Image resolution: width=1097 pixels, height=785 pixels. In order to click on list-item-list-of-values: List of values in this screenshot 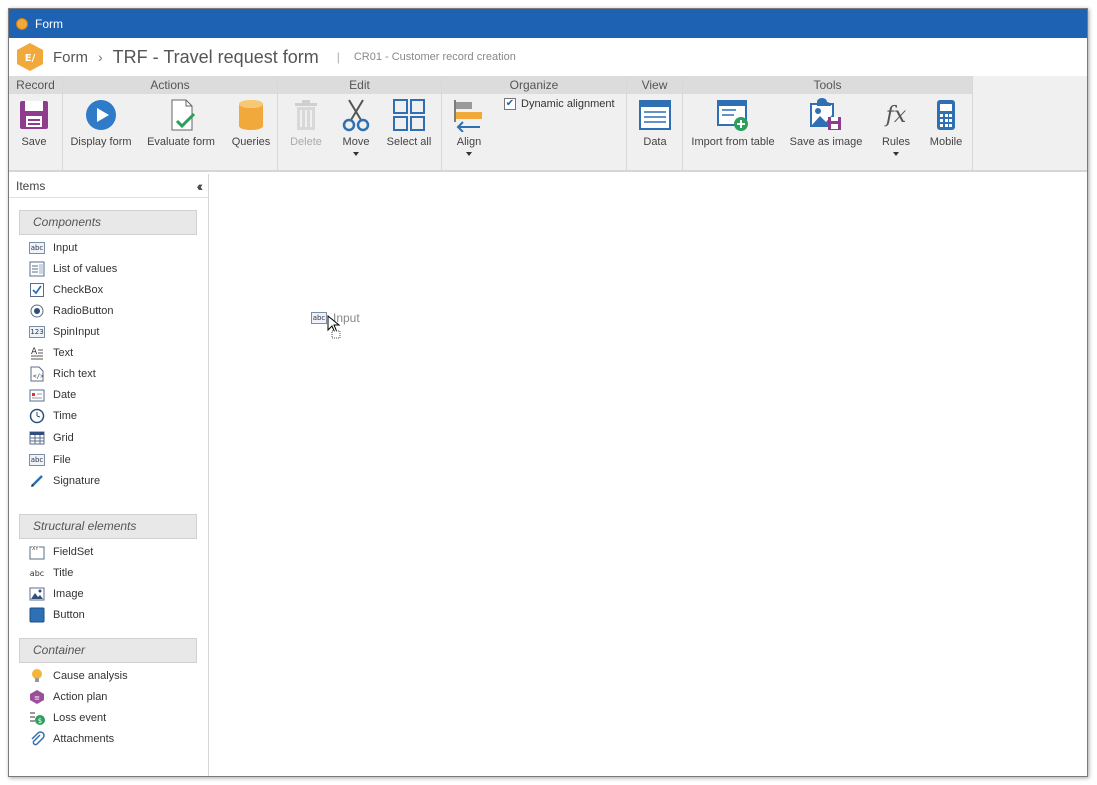, I will do `click(73, 269)`.